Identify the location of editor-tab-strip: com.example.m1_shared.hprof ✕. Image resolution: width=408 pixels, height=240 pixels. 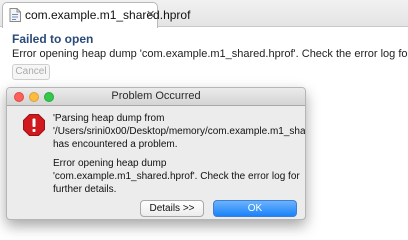
(204, 14).